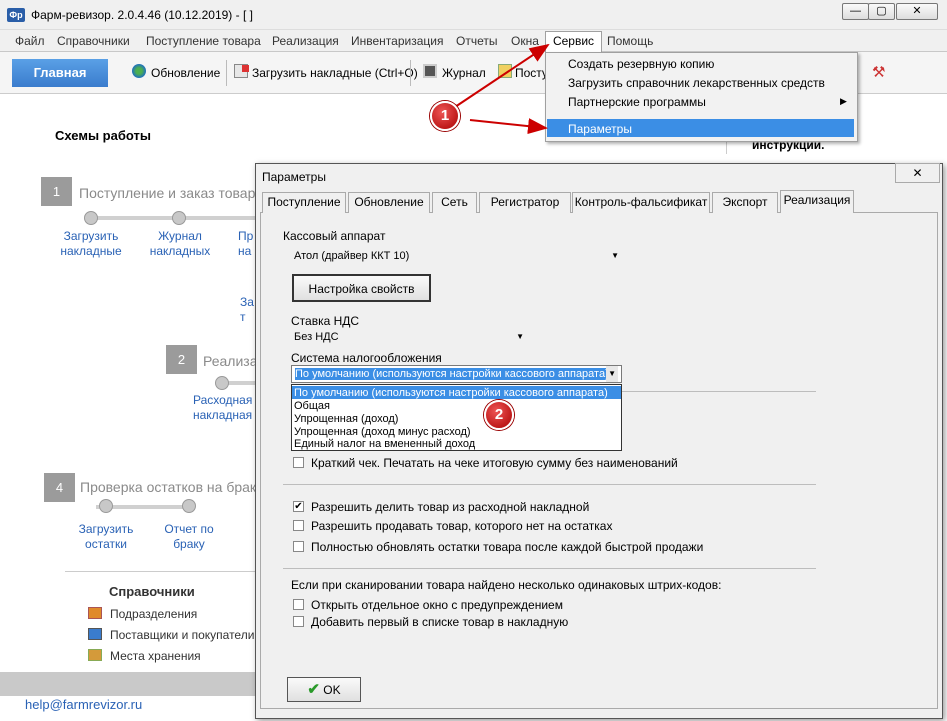 This screenshot has width=947, height=721. I want to click on step-badge: 1, so click(445, 116).